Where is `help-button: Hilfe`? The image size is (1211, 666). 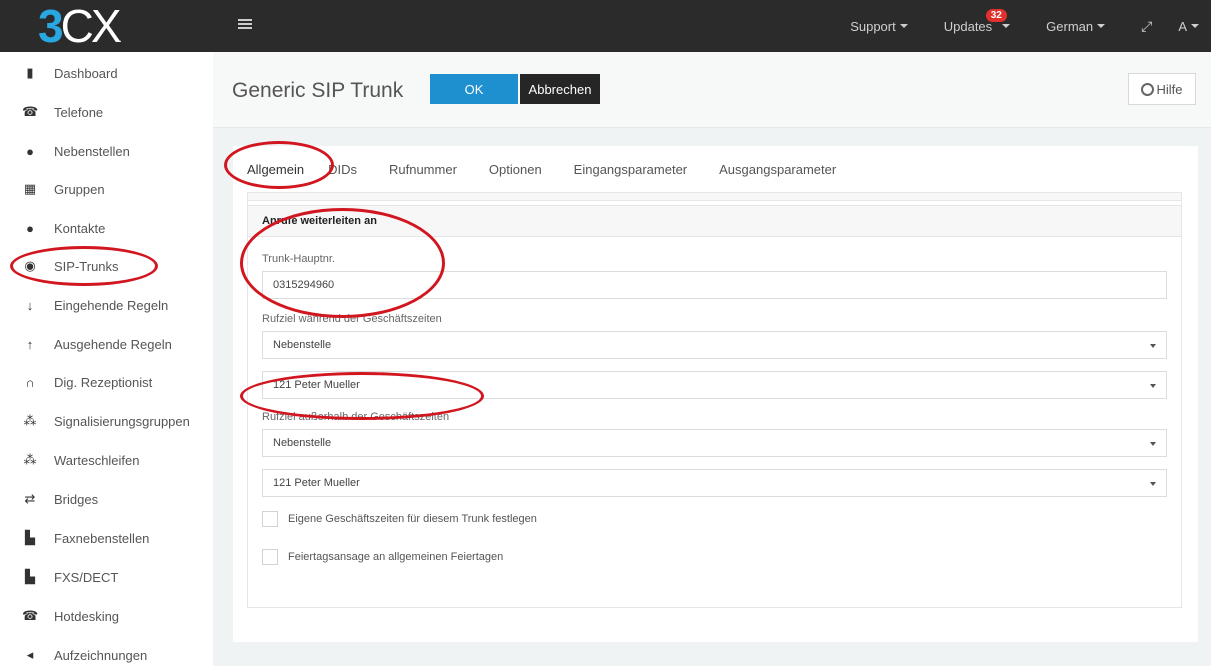 help-button: Hilfe is located at coordinates (1162, 89).